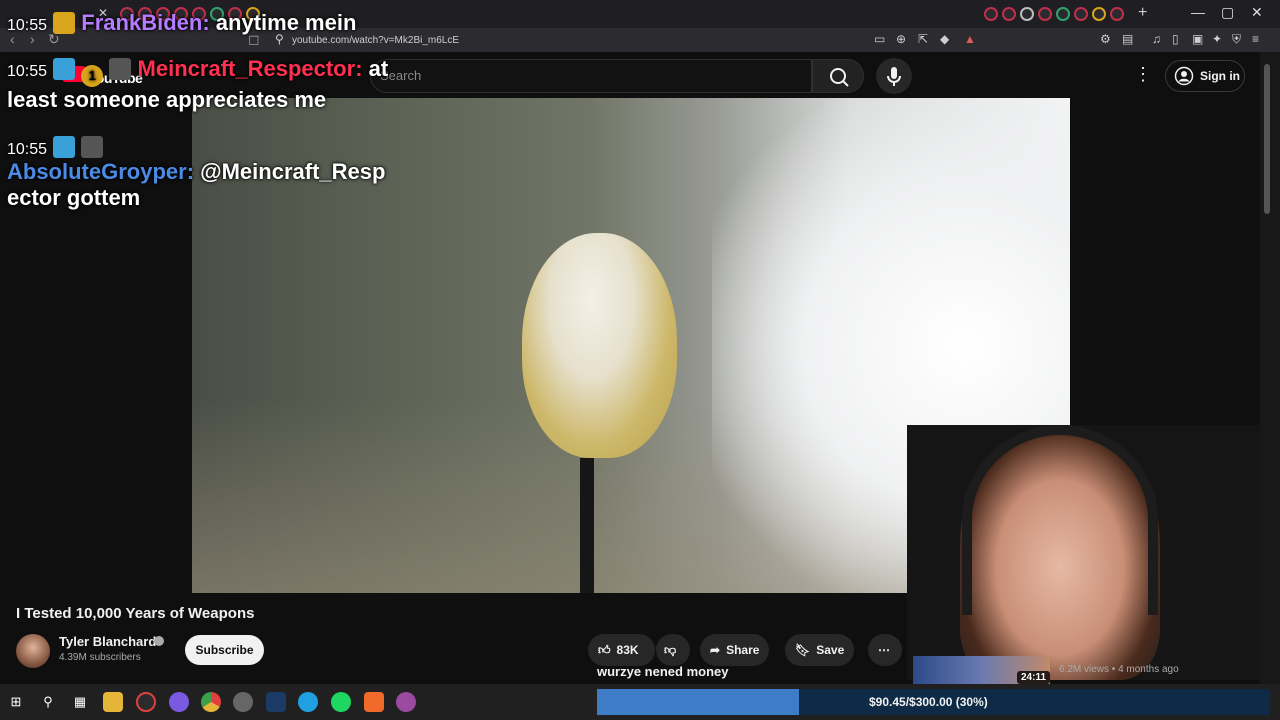  What do you see at coordinates (879, 39) in the screenshot?
I see `screen-icon: ▭` at bounding box center [879, 39].